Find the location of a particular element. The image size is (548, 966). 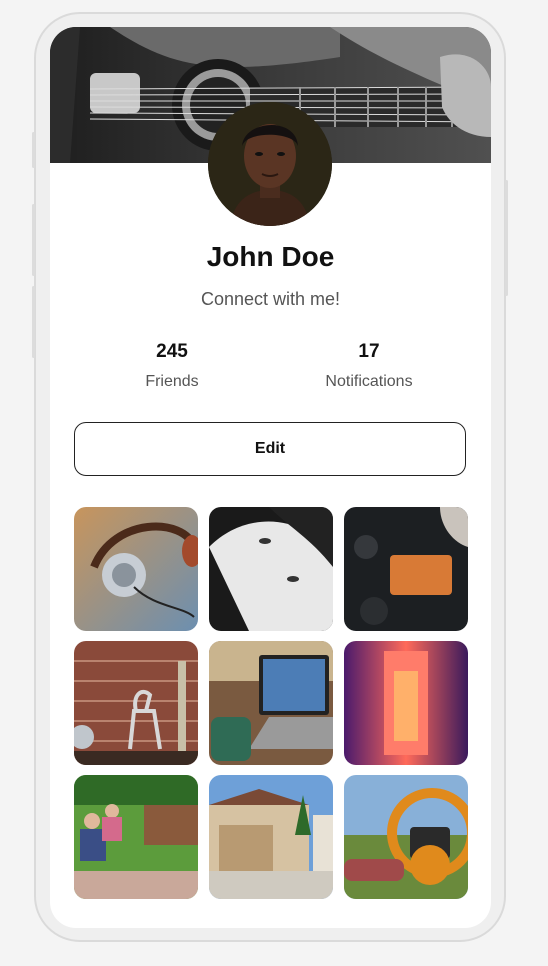

gallery-photo-laptop-call is located at coordinates (271, 703).